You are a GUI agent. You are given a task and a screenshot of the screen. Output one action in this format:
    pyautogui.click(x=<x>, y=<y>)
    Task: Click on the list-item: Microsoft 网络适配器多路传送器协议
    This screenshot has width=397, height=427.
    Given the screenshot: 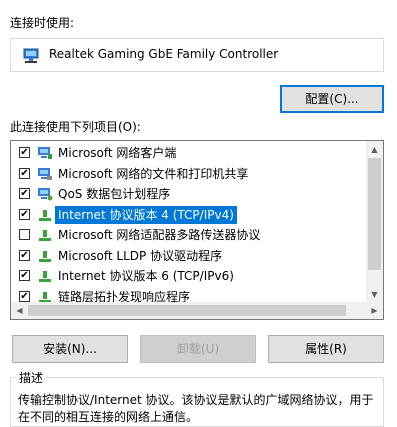 What is the action you would take?
    pyautogui.click(x=188, y=235)
    